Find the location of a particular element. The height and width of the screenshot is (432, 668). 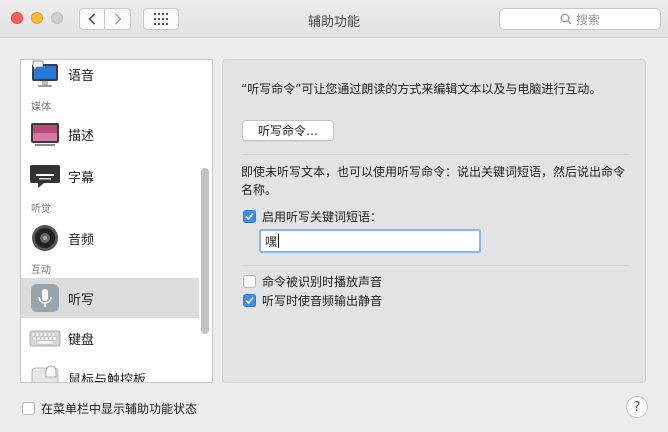

sidebar-item-label: 音频 is located at coordinates (81, 240).